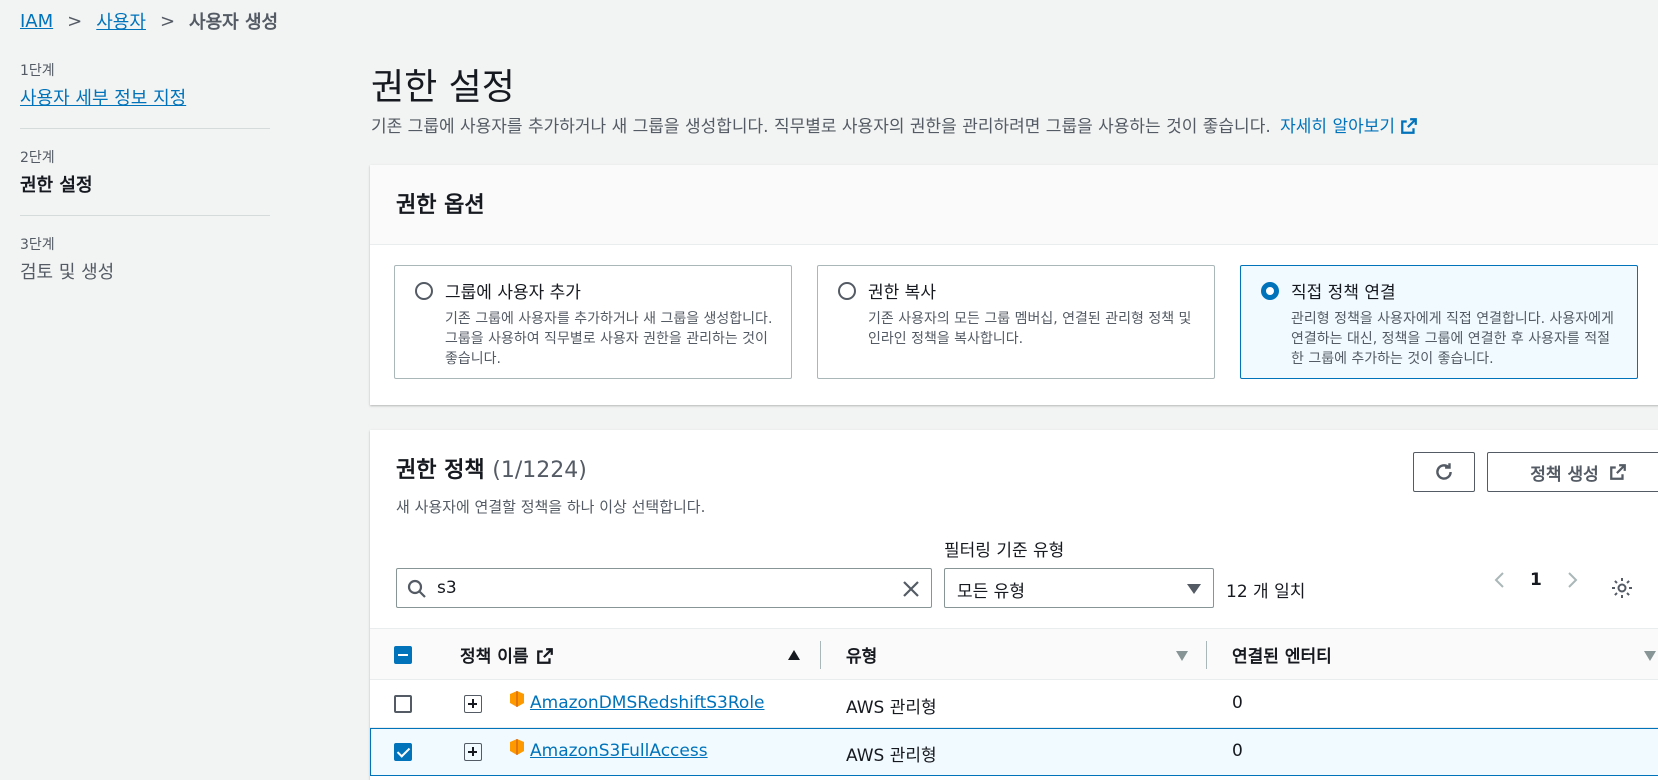 This screenshot has height=780, width=1658. I want to click on step-number: 1단계, so click(37, 71).